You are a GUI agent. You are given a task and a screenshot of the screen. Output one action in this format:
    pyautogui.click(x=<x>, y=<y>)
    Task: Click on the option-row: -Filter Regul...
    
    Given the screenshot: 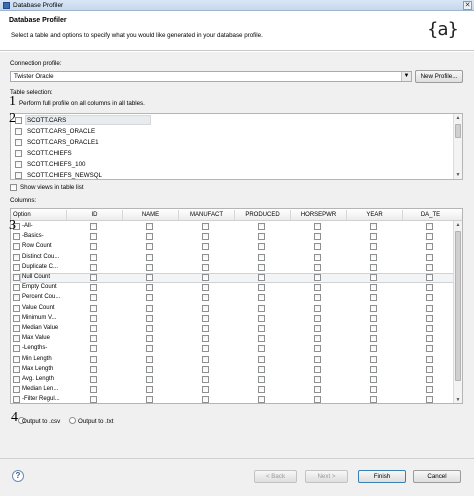 What is the action you would take?
    pyautogui.click(x=236, y=399)
    